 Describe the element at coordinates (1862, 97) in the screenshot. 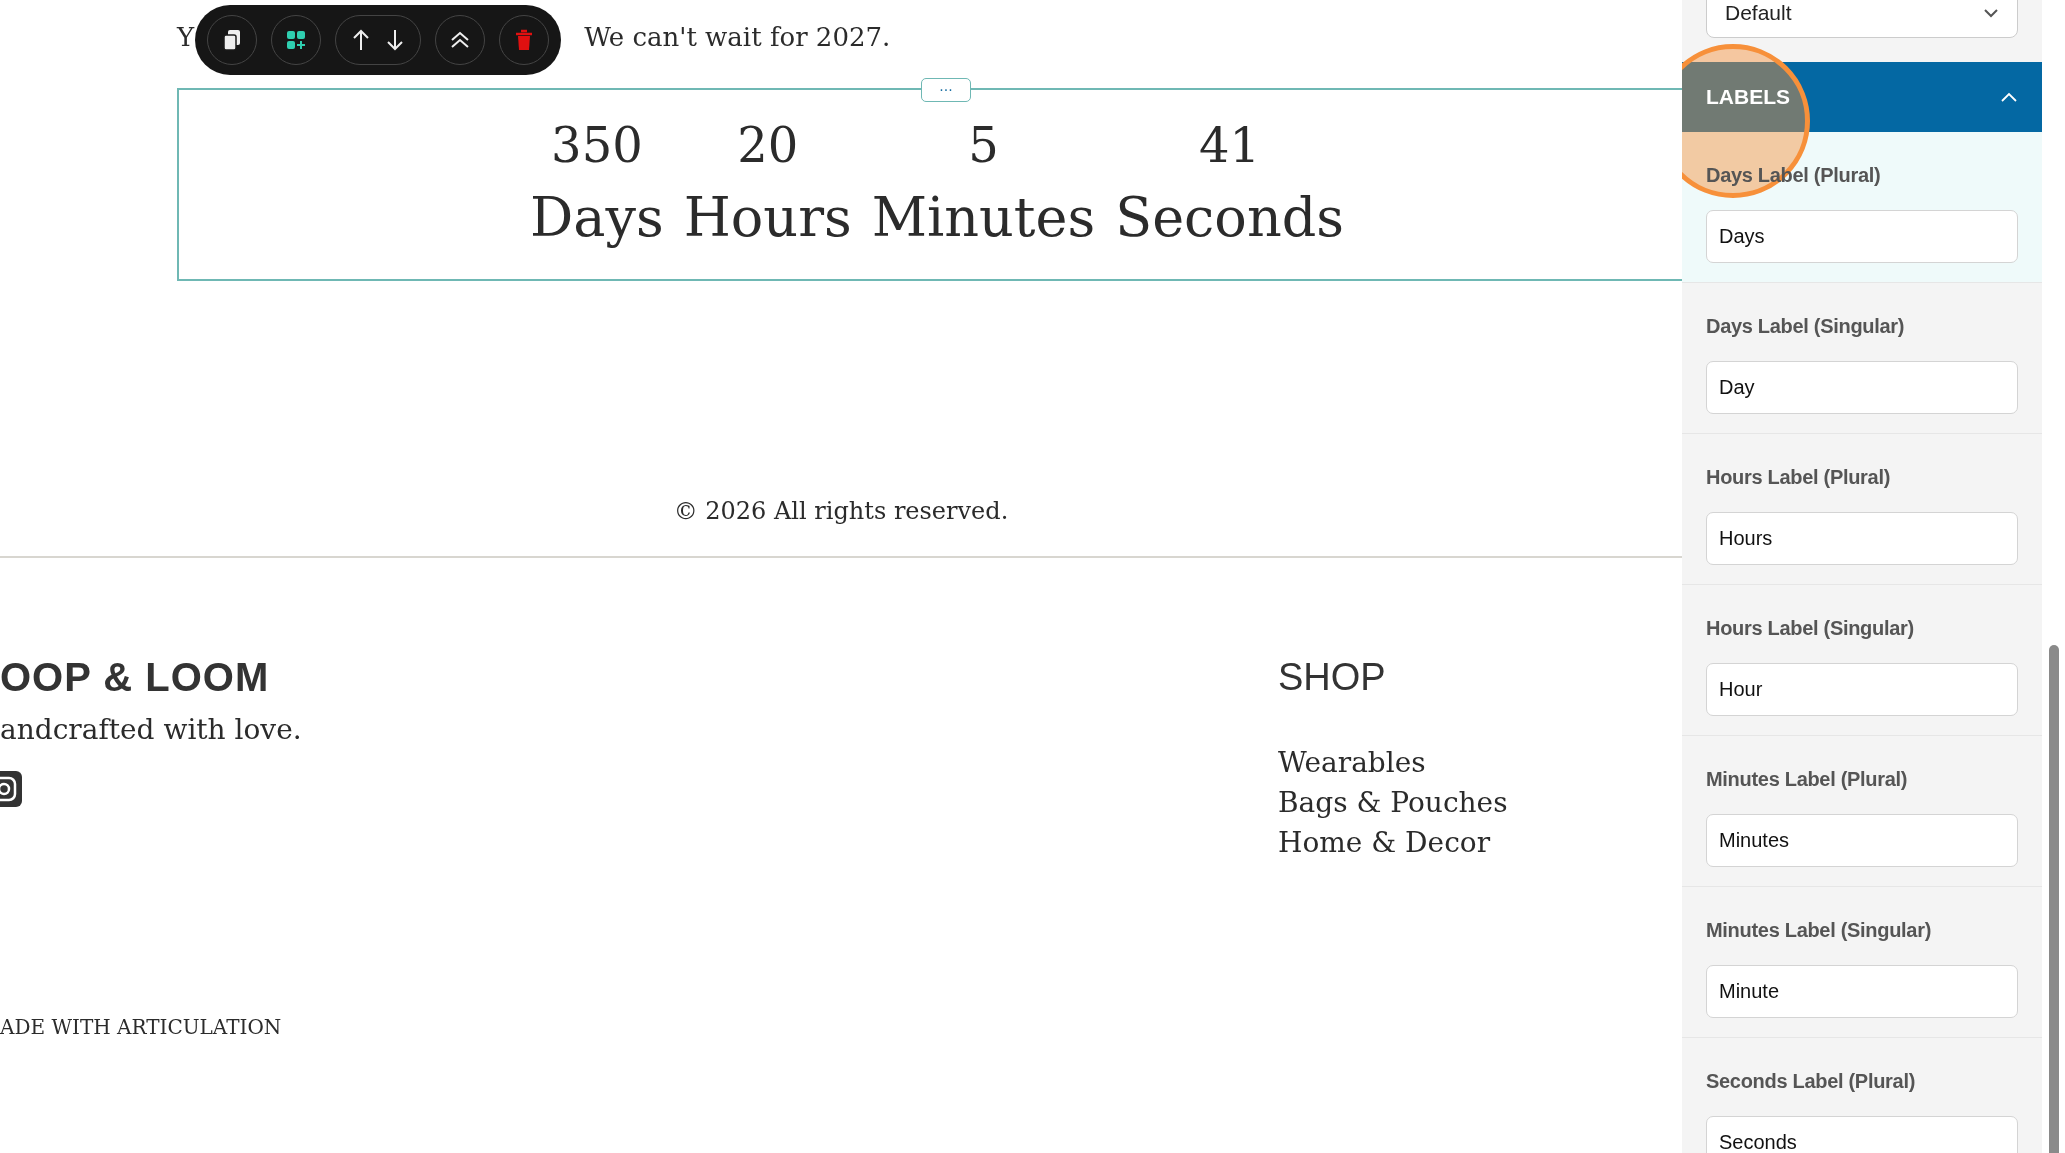

I see `section-header: LABELS` at that location.